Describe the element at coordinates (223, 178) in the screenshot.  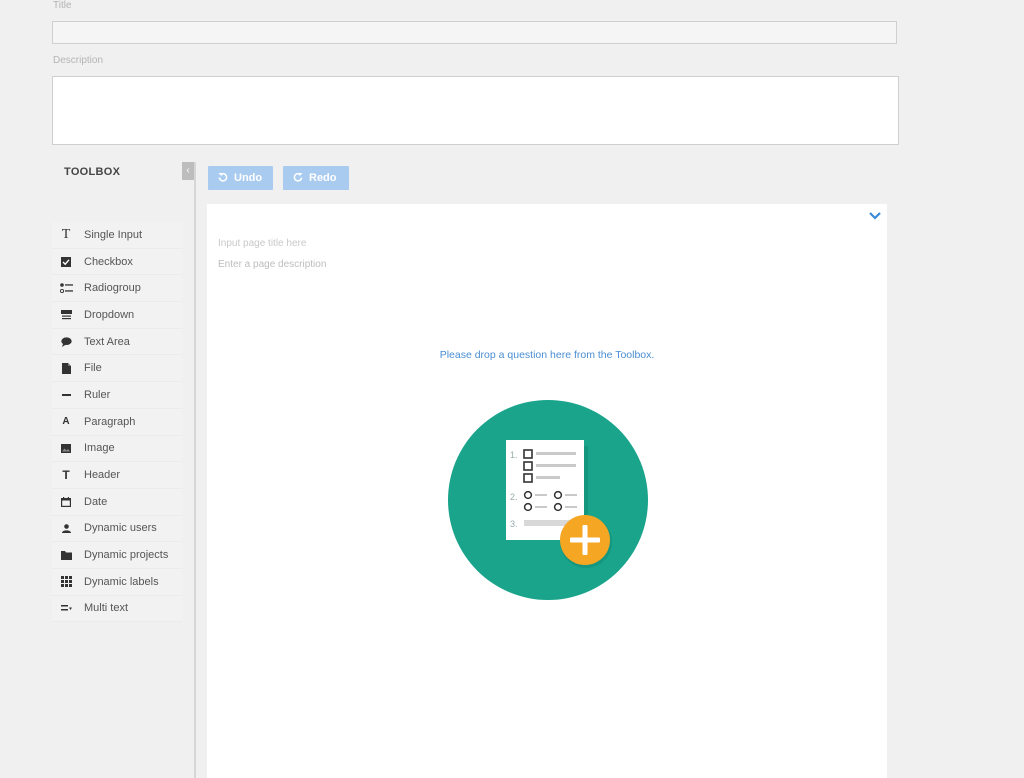
I see `undo-icon` at that location.